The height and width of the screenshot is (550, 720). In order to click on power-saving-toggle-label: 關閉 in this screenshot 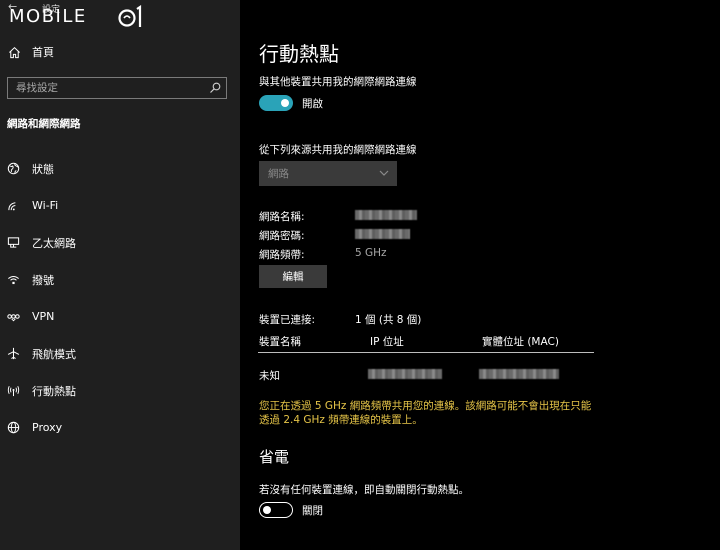, I will do `click(312, 511)`.